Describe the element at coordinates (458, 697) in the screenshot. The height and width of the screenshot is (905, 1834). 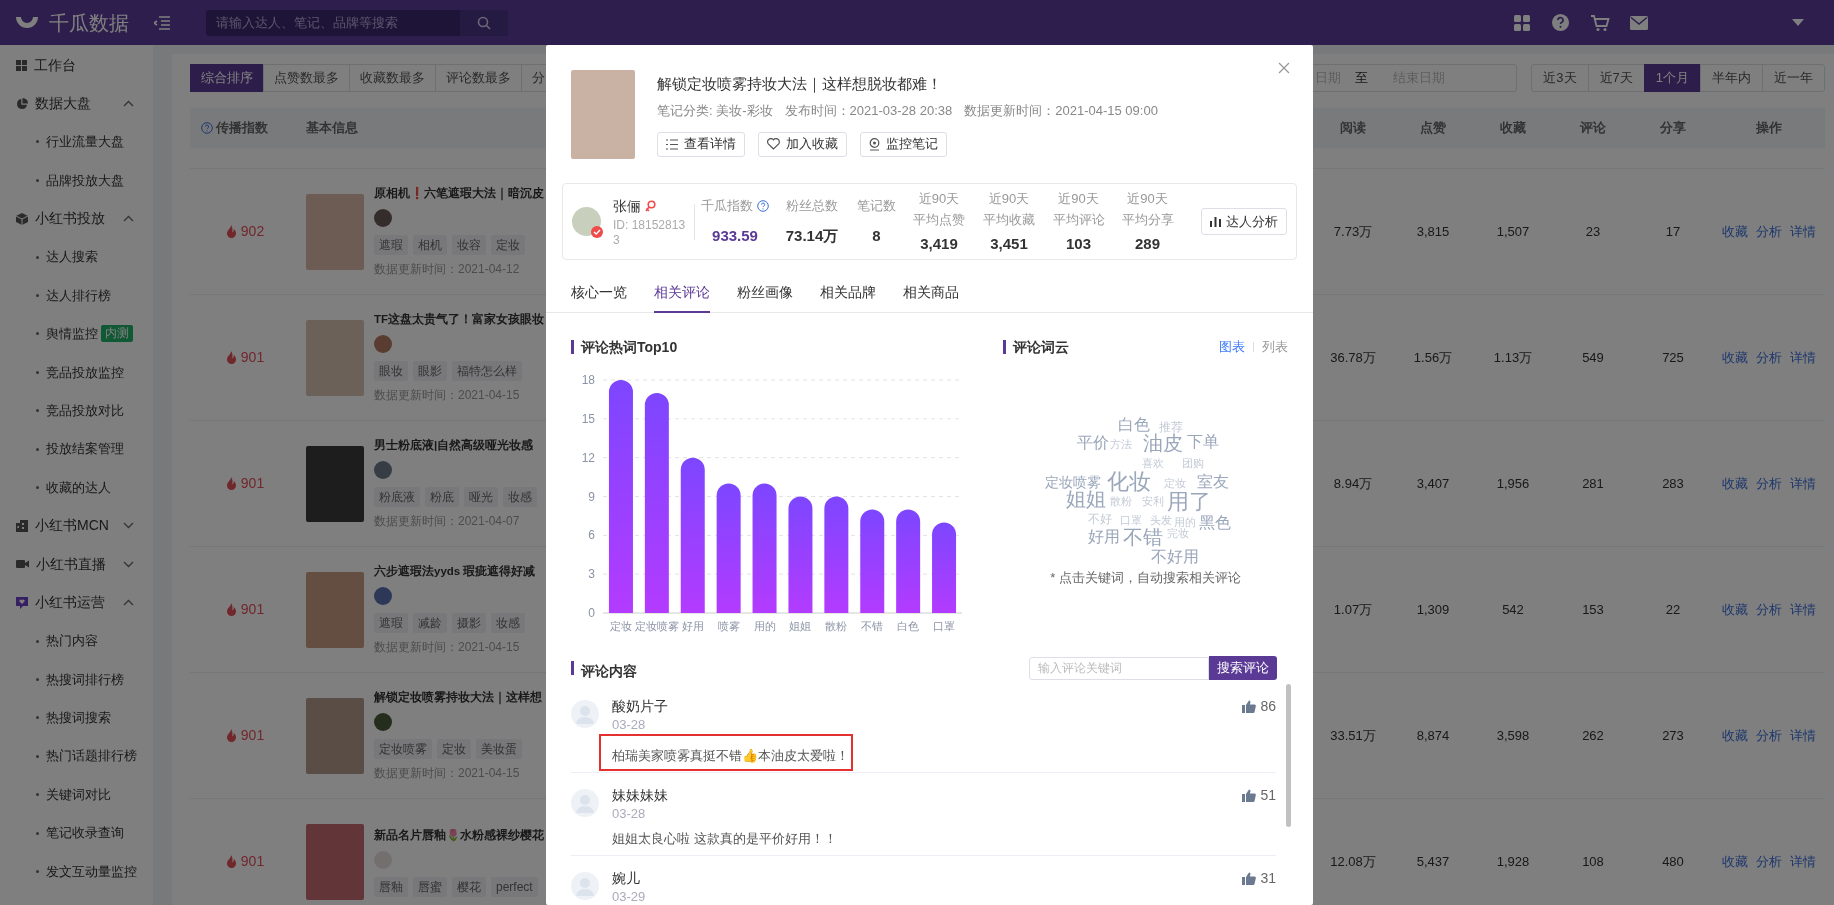
I see `note-title: 解锁定妆喷雾持妆大法｜这样想` at that location.